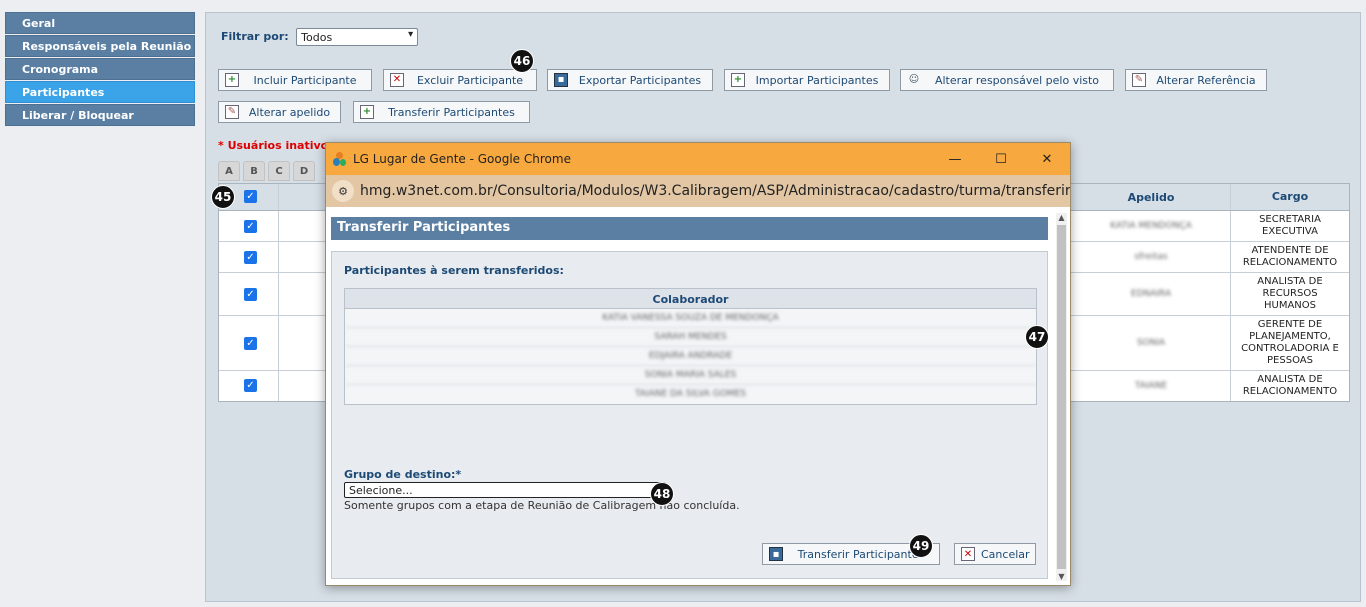 The height and width of the screenshot is (607, 1366). I want to click on cancel-icon: ✕, so click(968, 554).